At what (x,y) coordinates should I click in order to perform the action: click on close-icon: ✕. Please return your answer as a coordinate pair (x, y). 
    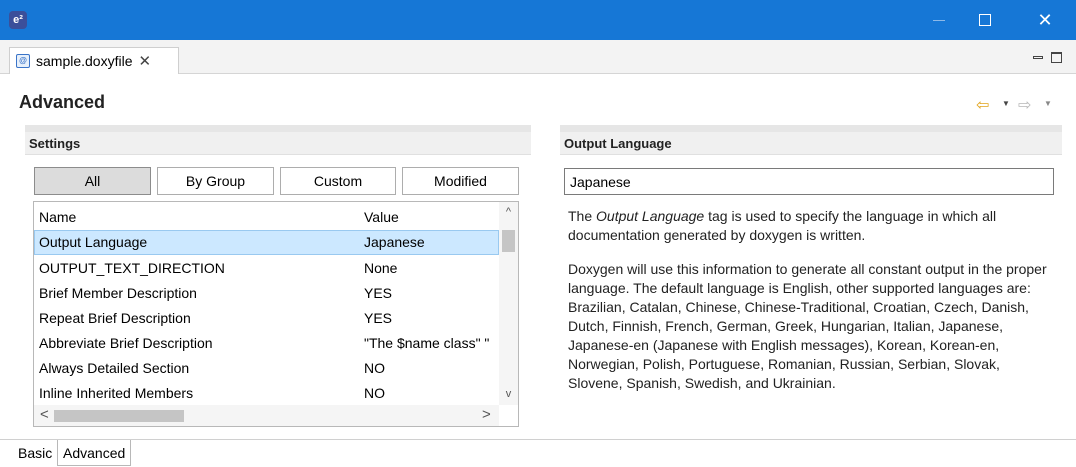
    Looking at the image, I should click on (1045, 19).